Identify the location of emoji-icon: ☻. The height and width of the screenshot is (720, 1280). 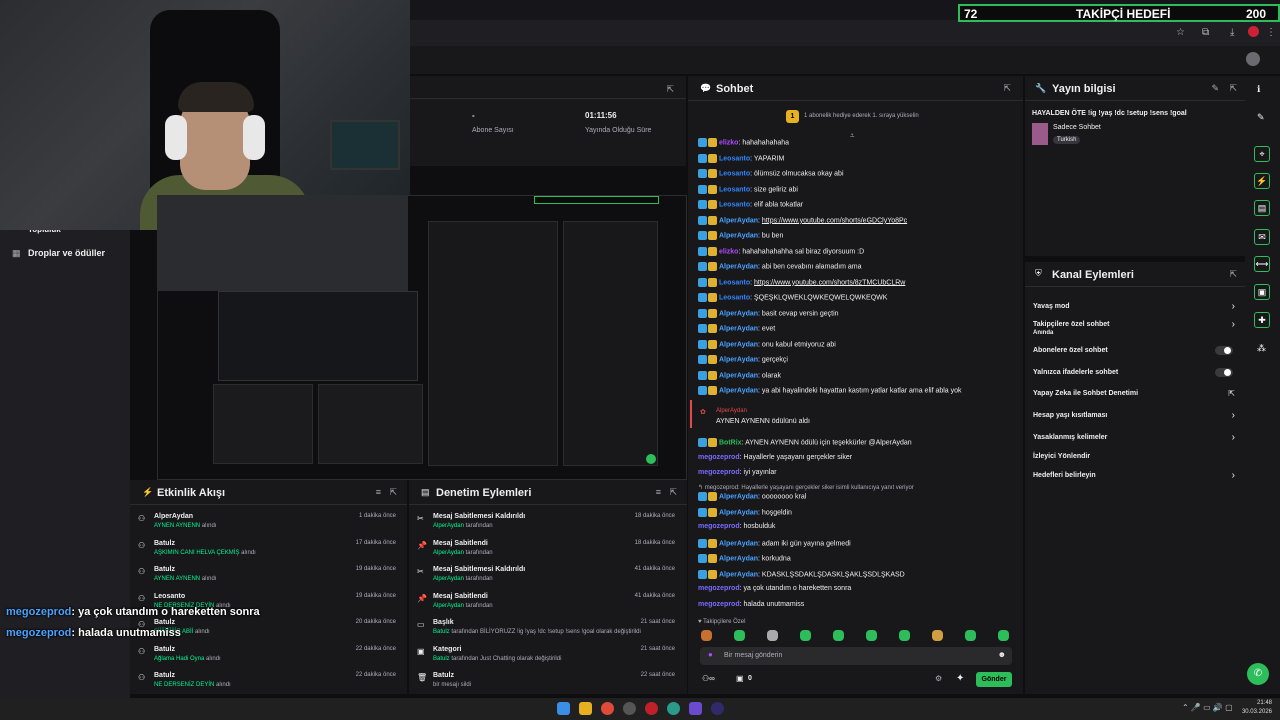
(1002, 654).